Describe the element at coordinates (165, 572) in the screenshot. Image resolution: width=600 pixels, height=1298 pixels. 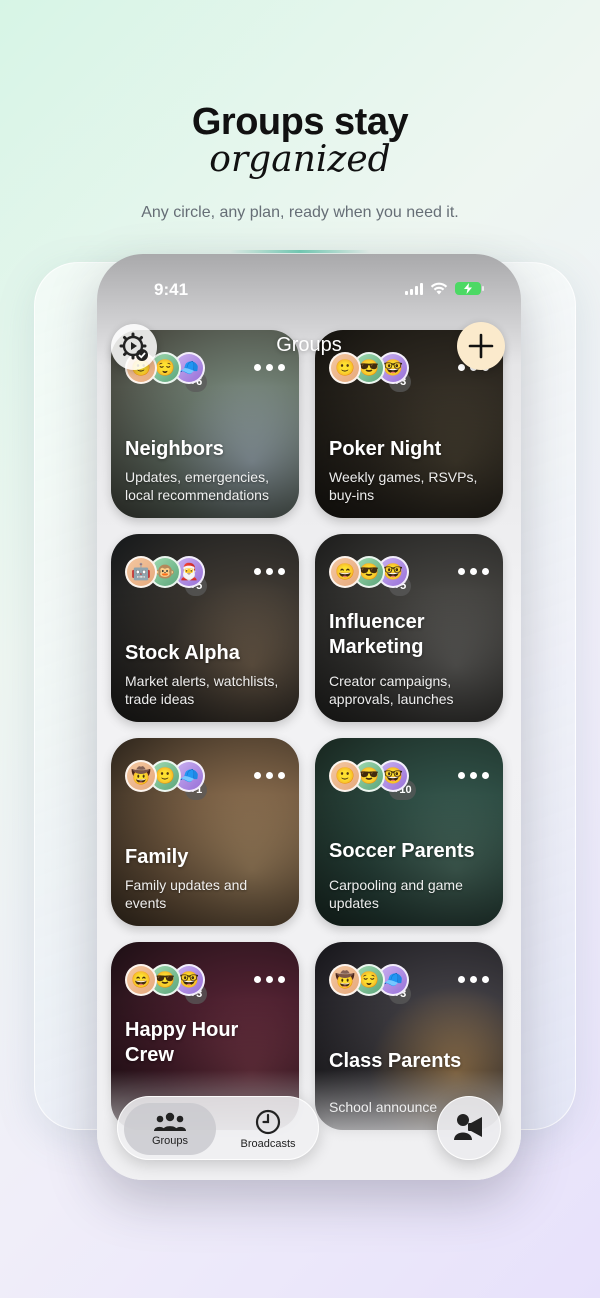
I see `member-avatars: 🤖 🐵 🎅` at that location.